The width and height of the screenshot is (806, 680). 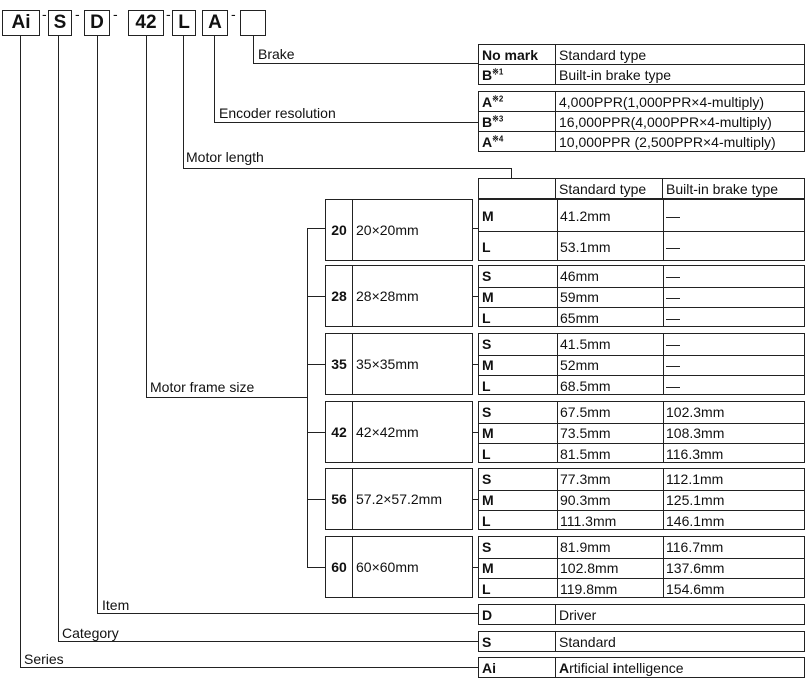 What do you see at coordinates (517, 74) in the screenshot?
I see `brake-code: B※1` at bounding box center [517, 74].